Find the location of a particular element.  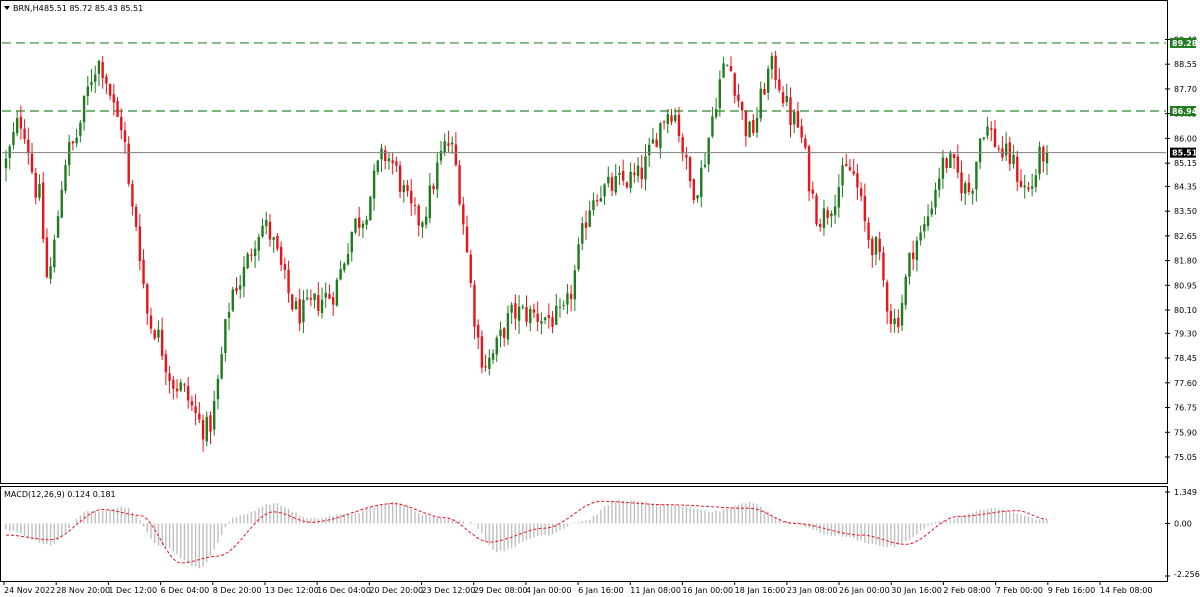

price-tick-label: 87.70 is located at coordinates (1185, 89).